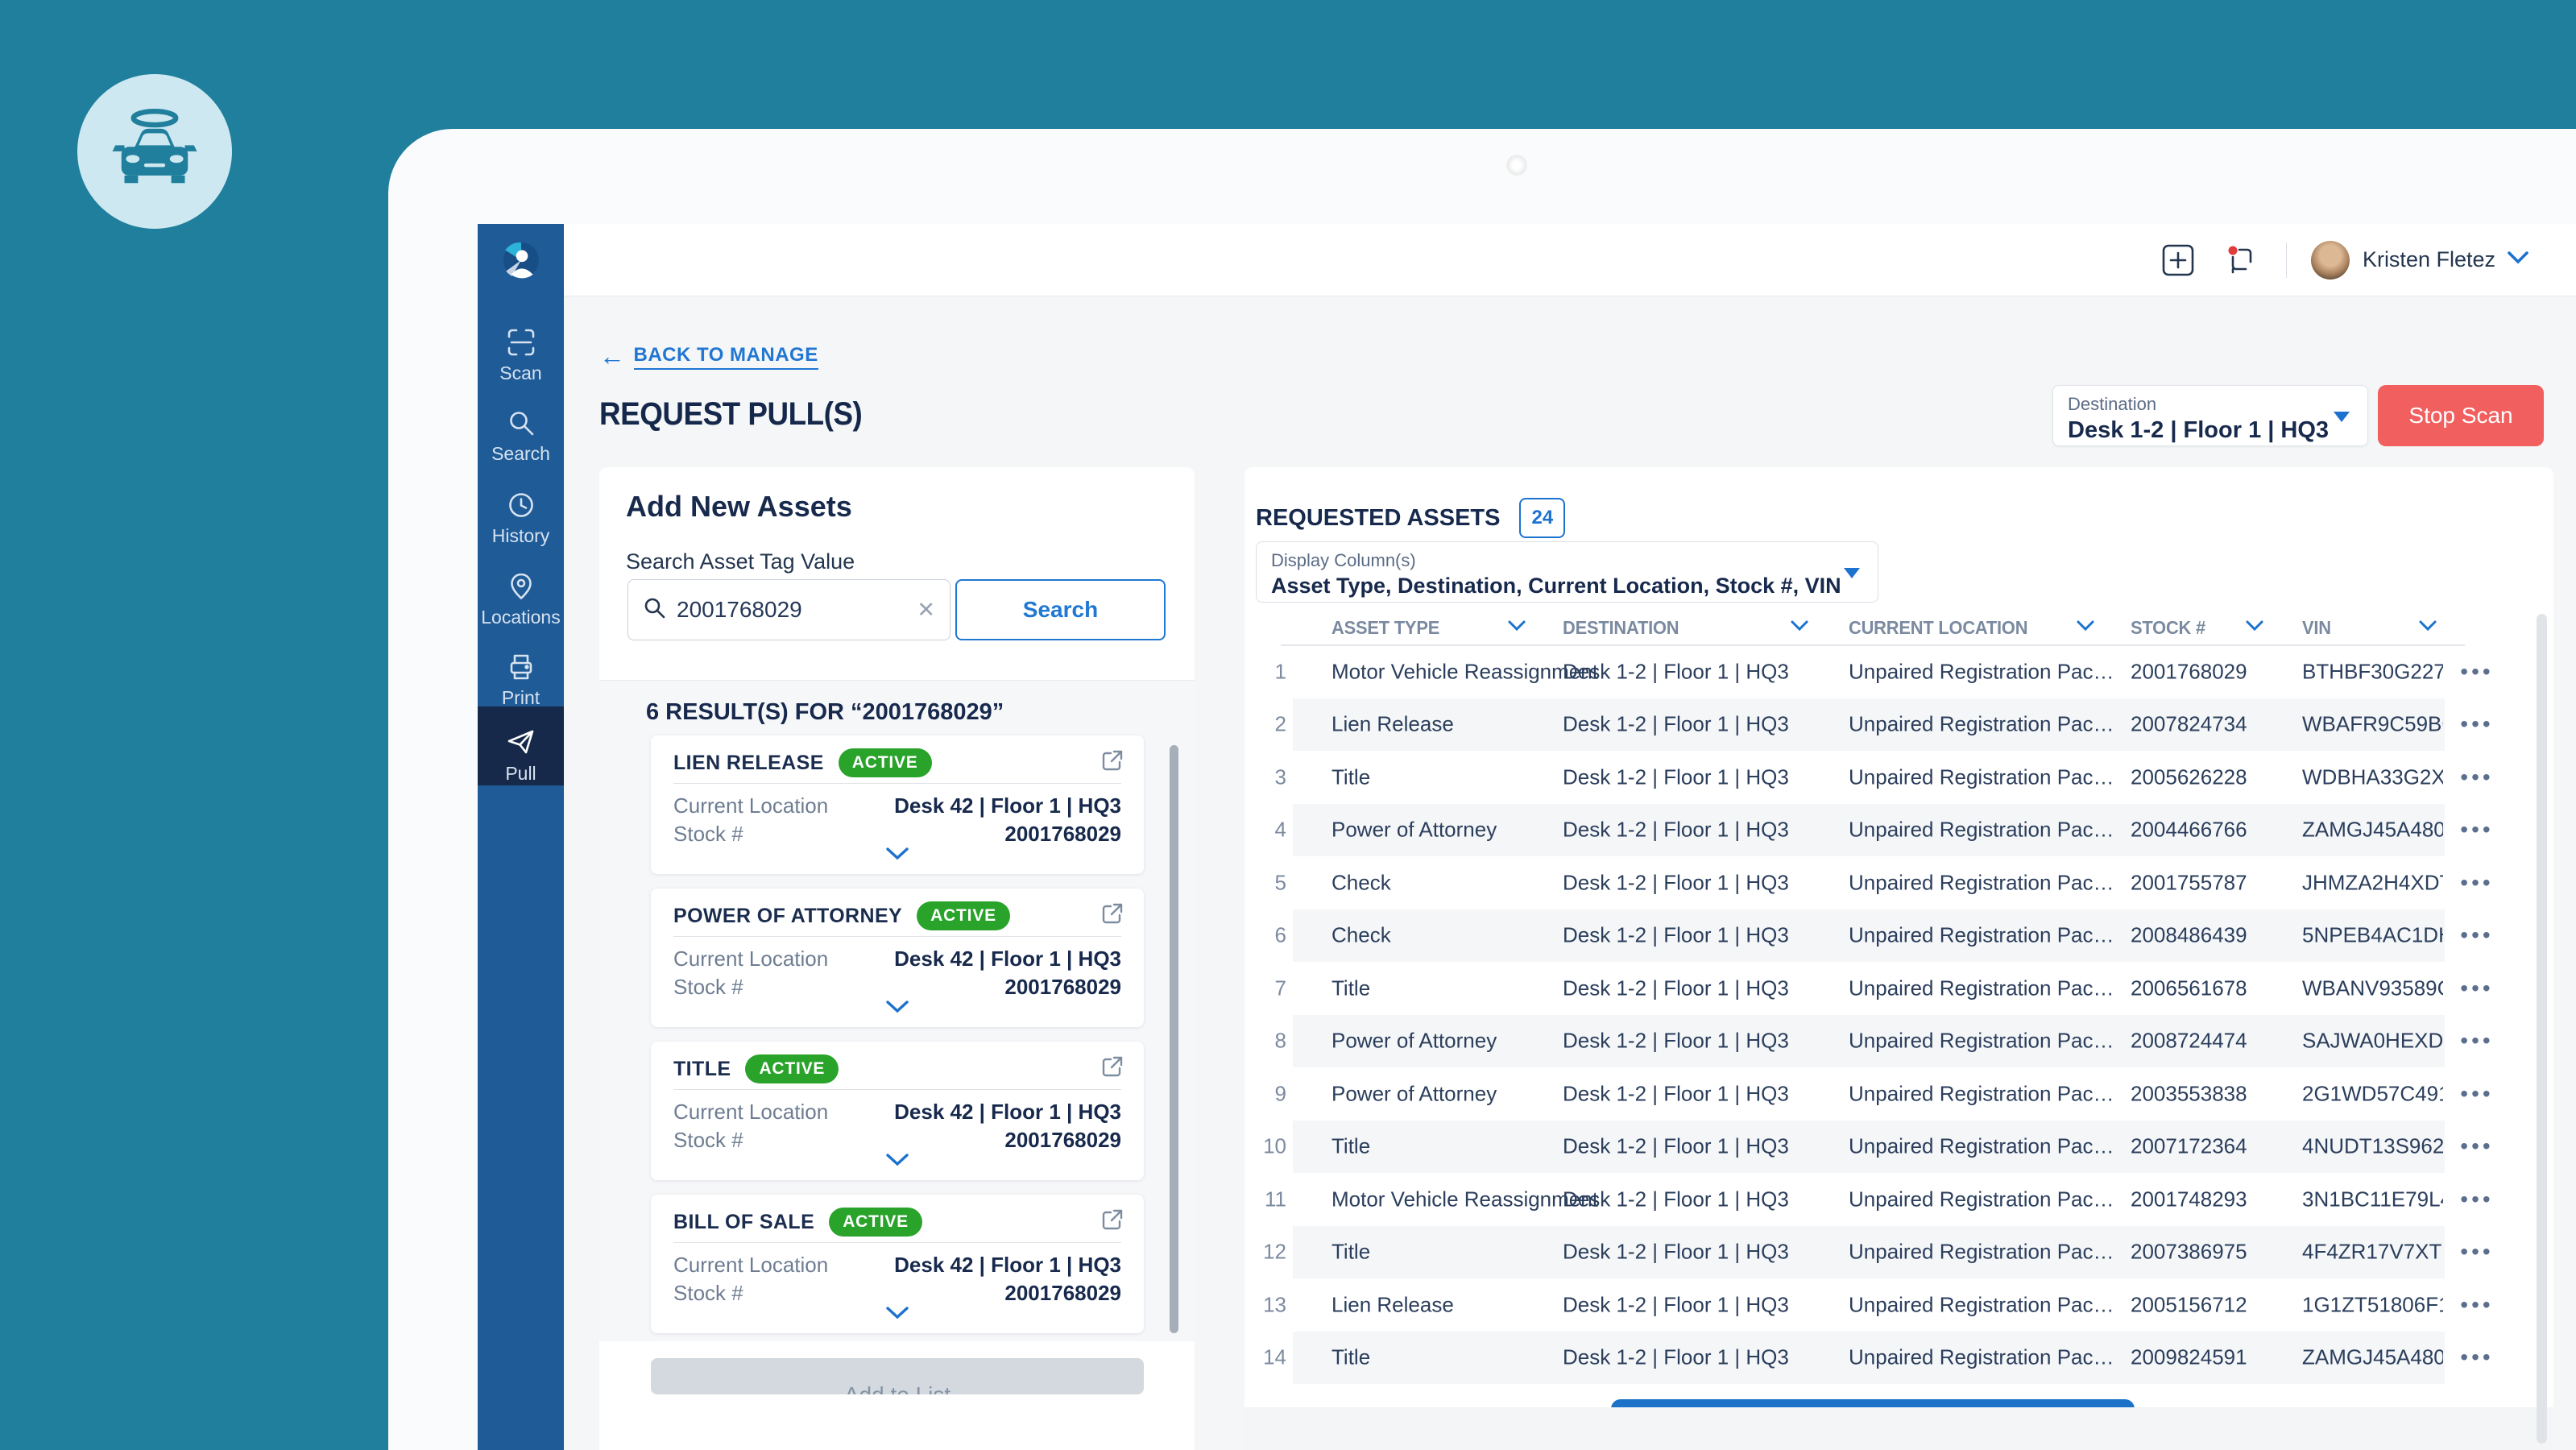  I want to click on avatar, so click(2330, 260).